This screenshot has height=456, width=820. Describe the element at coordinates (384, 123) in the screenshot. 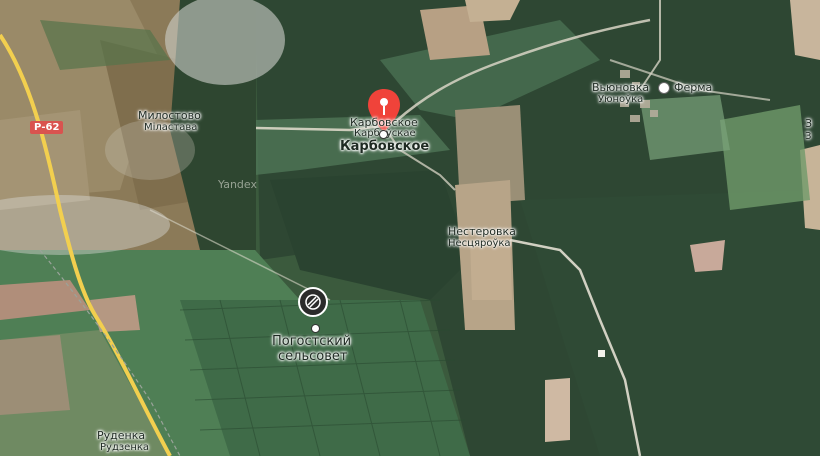

I see `place-label-karbovskoe: Карбовское` at that location.